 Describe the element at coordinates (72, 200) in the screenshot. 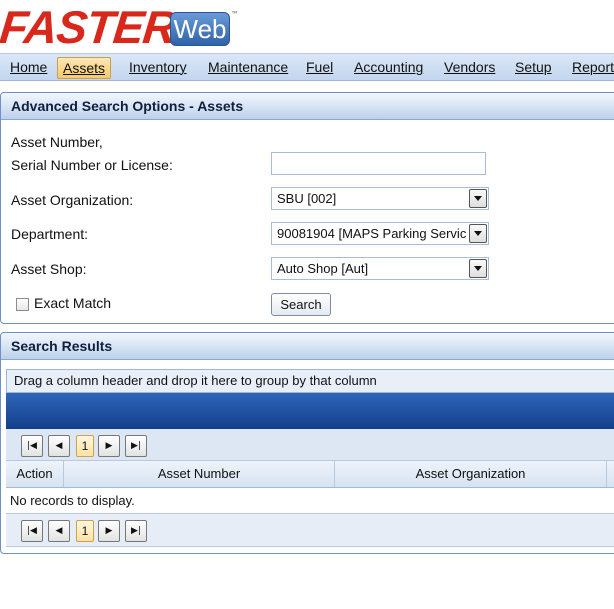

I see `asset-organization-label: Asset Organization:` at that location.